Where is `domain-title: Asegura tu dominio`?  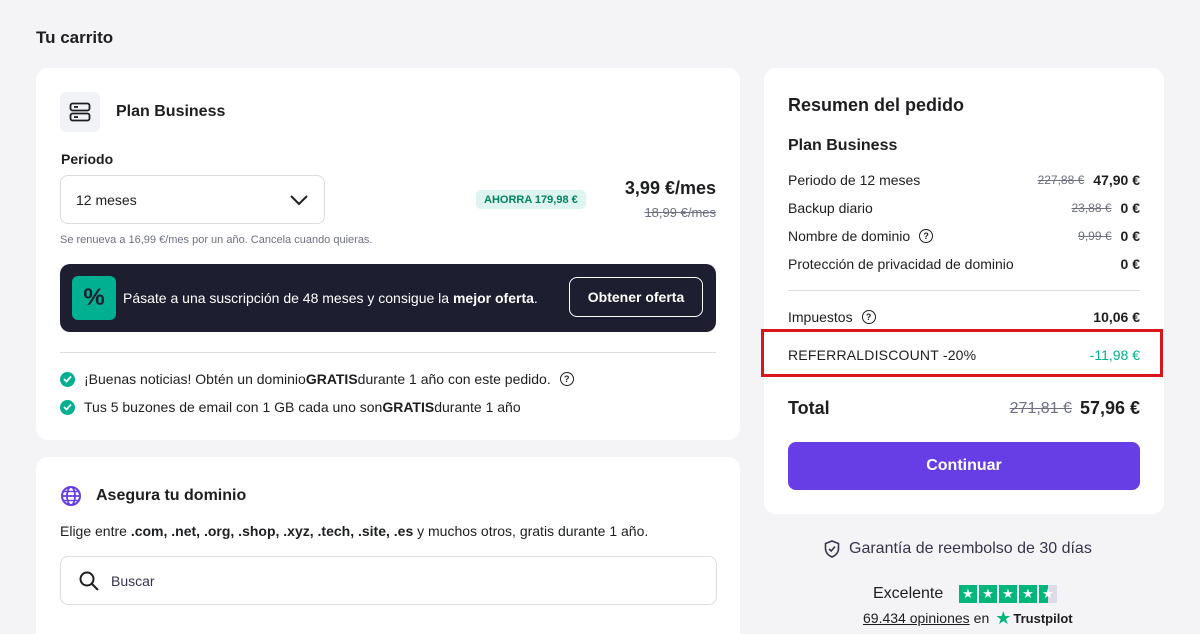
domain-title: Asegura tu dominio is located at coordinates (171, 495).